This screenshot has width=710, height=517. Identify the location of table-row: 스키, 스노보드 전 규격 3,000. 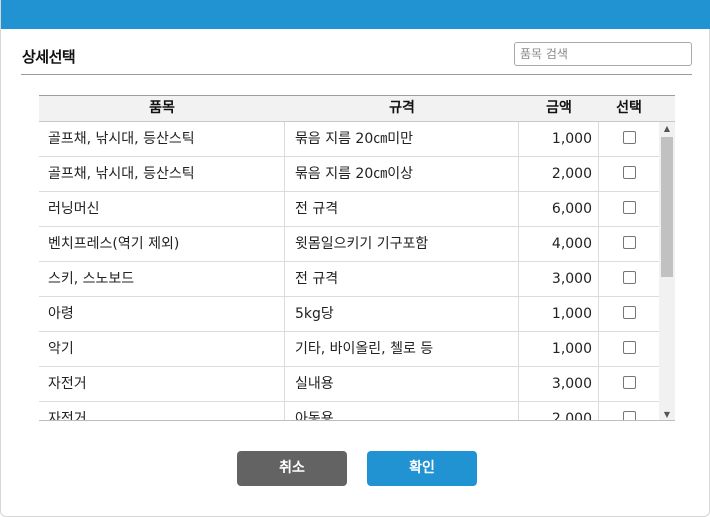
(349, 279).